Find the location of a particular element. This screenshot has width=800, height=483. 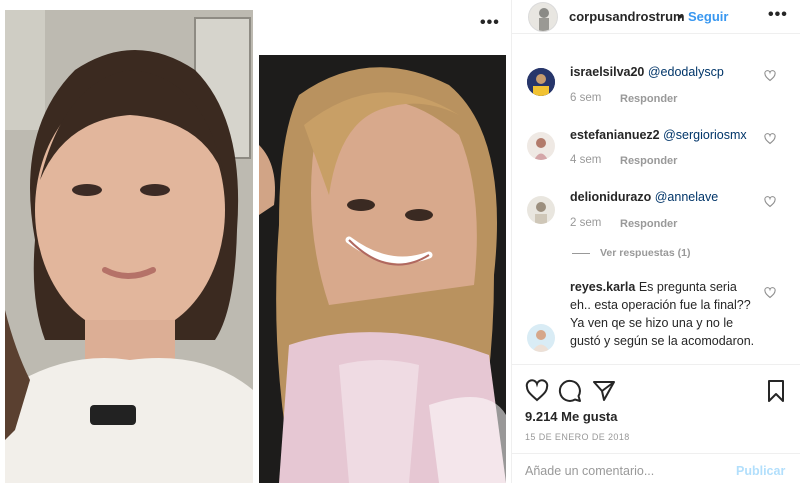

comment-time: 4 sem is located at coordinates (586, 160).